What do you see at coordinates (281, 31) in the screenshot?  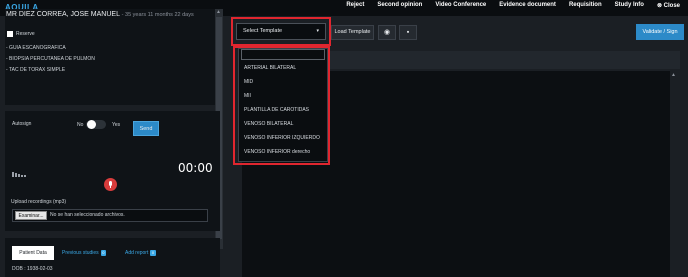 I see `highlight-box-select` at bounding box center [281, 31].